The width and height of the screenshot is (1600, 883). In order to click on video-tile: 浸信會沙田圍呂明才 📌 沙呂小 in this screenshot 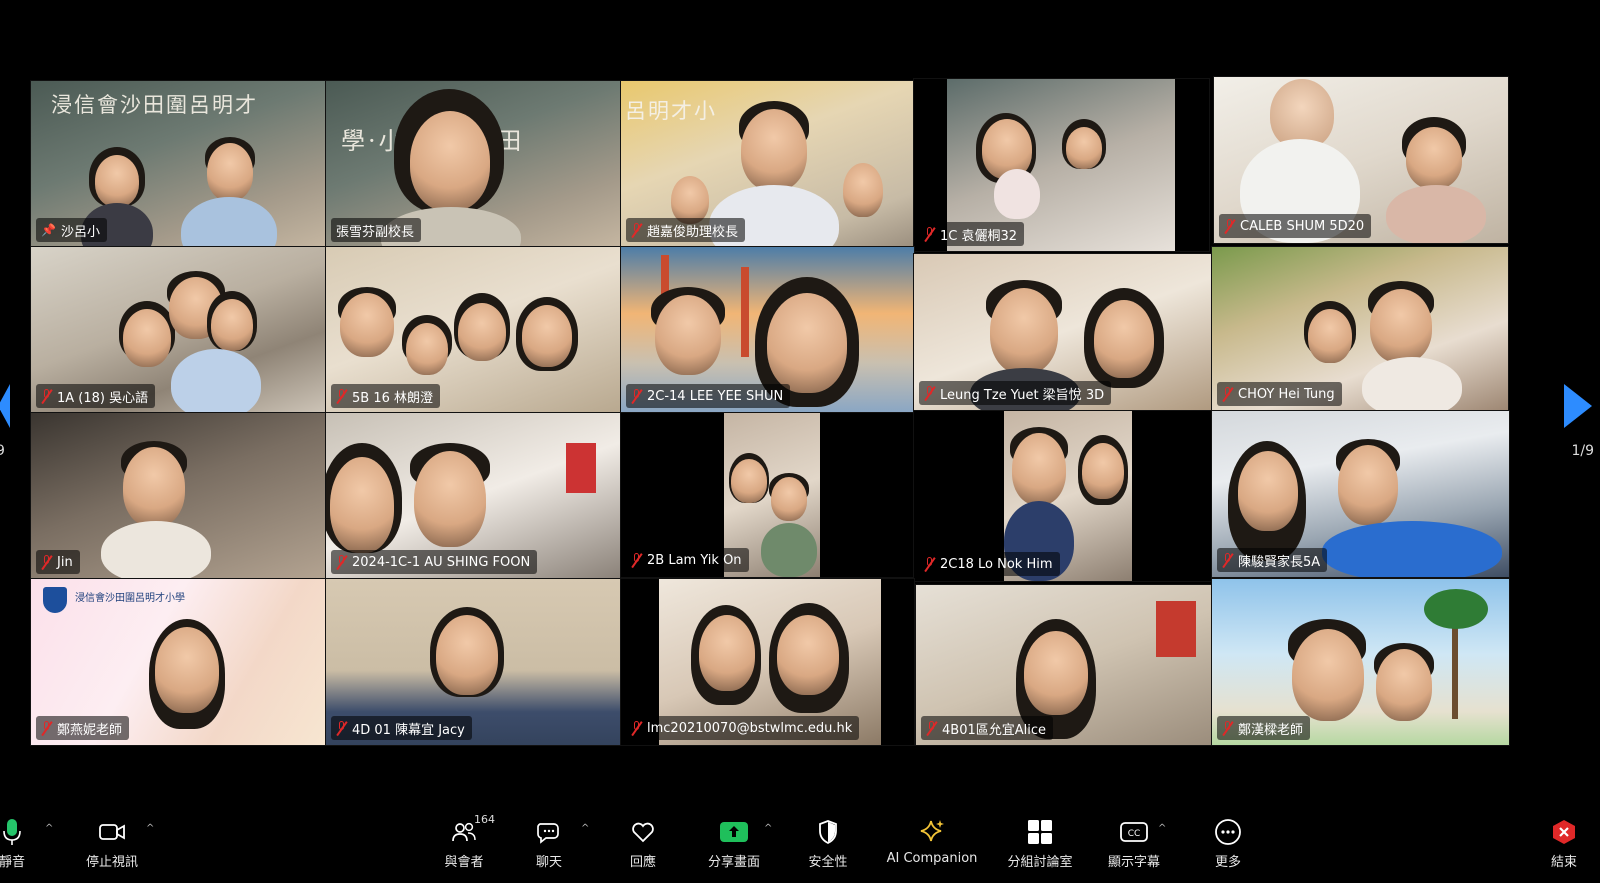, I will do `click(178, 164)`.